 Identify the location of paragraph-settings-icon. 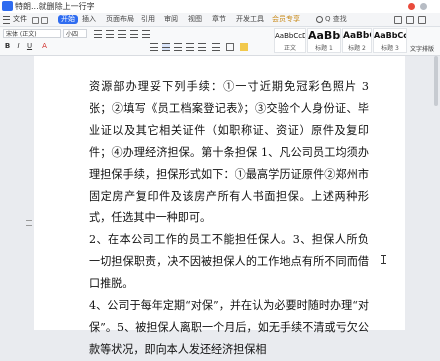
(146, 34).